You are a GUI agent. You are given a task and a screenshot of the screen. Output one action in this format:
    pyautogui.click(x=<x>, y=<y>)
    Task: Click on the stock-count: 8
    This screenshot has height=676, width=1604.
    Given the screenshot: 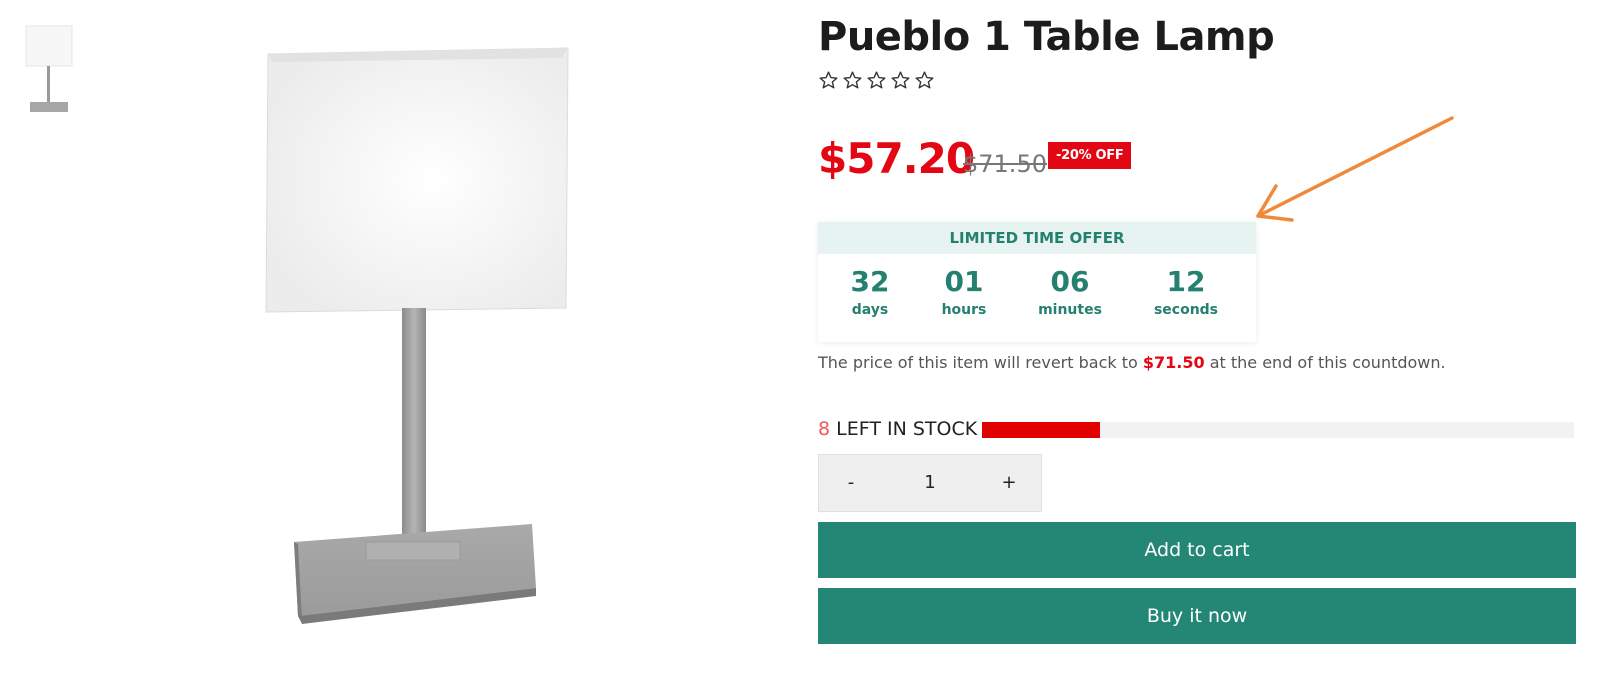 What is the action you would take?
    pyautogui.click(x=824, y=429)
    